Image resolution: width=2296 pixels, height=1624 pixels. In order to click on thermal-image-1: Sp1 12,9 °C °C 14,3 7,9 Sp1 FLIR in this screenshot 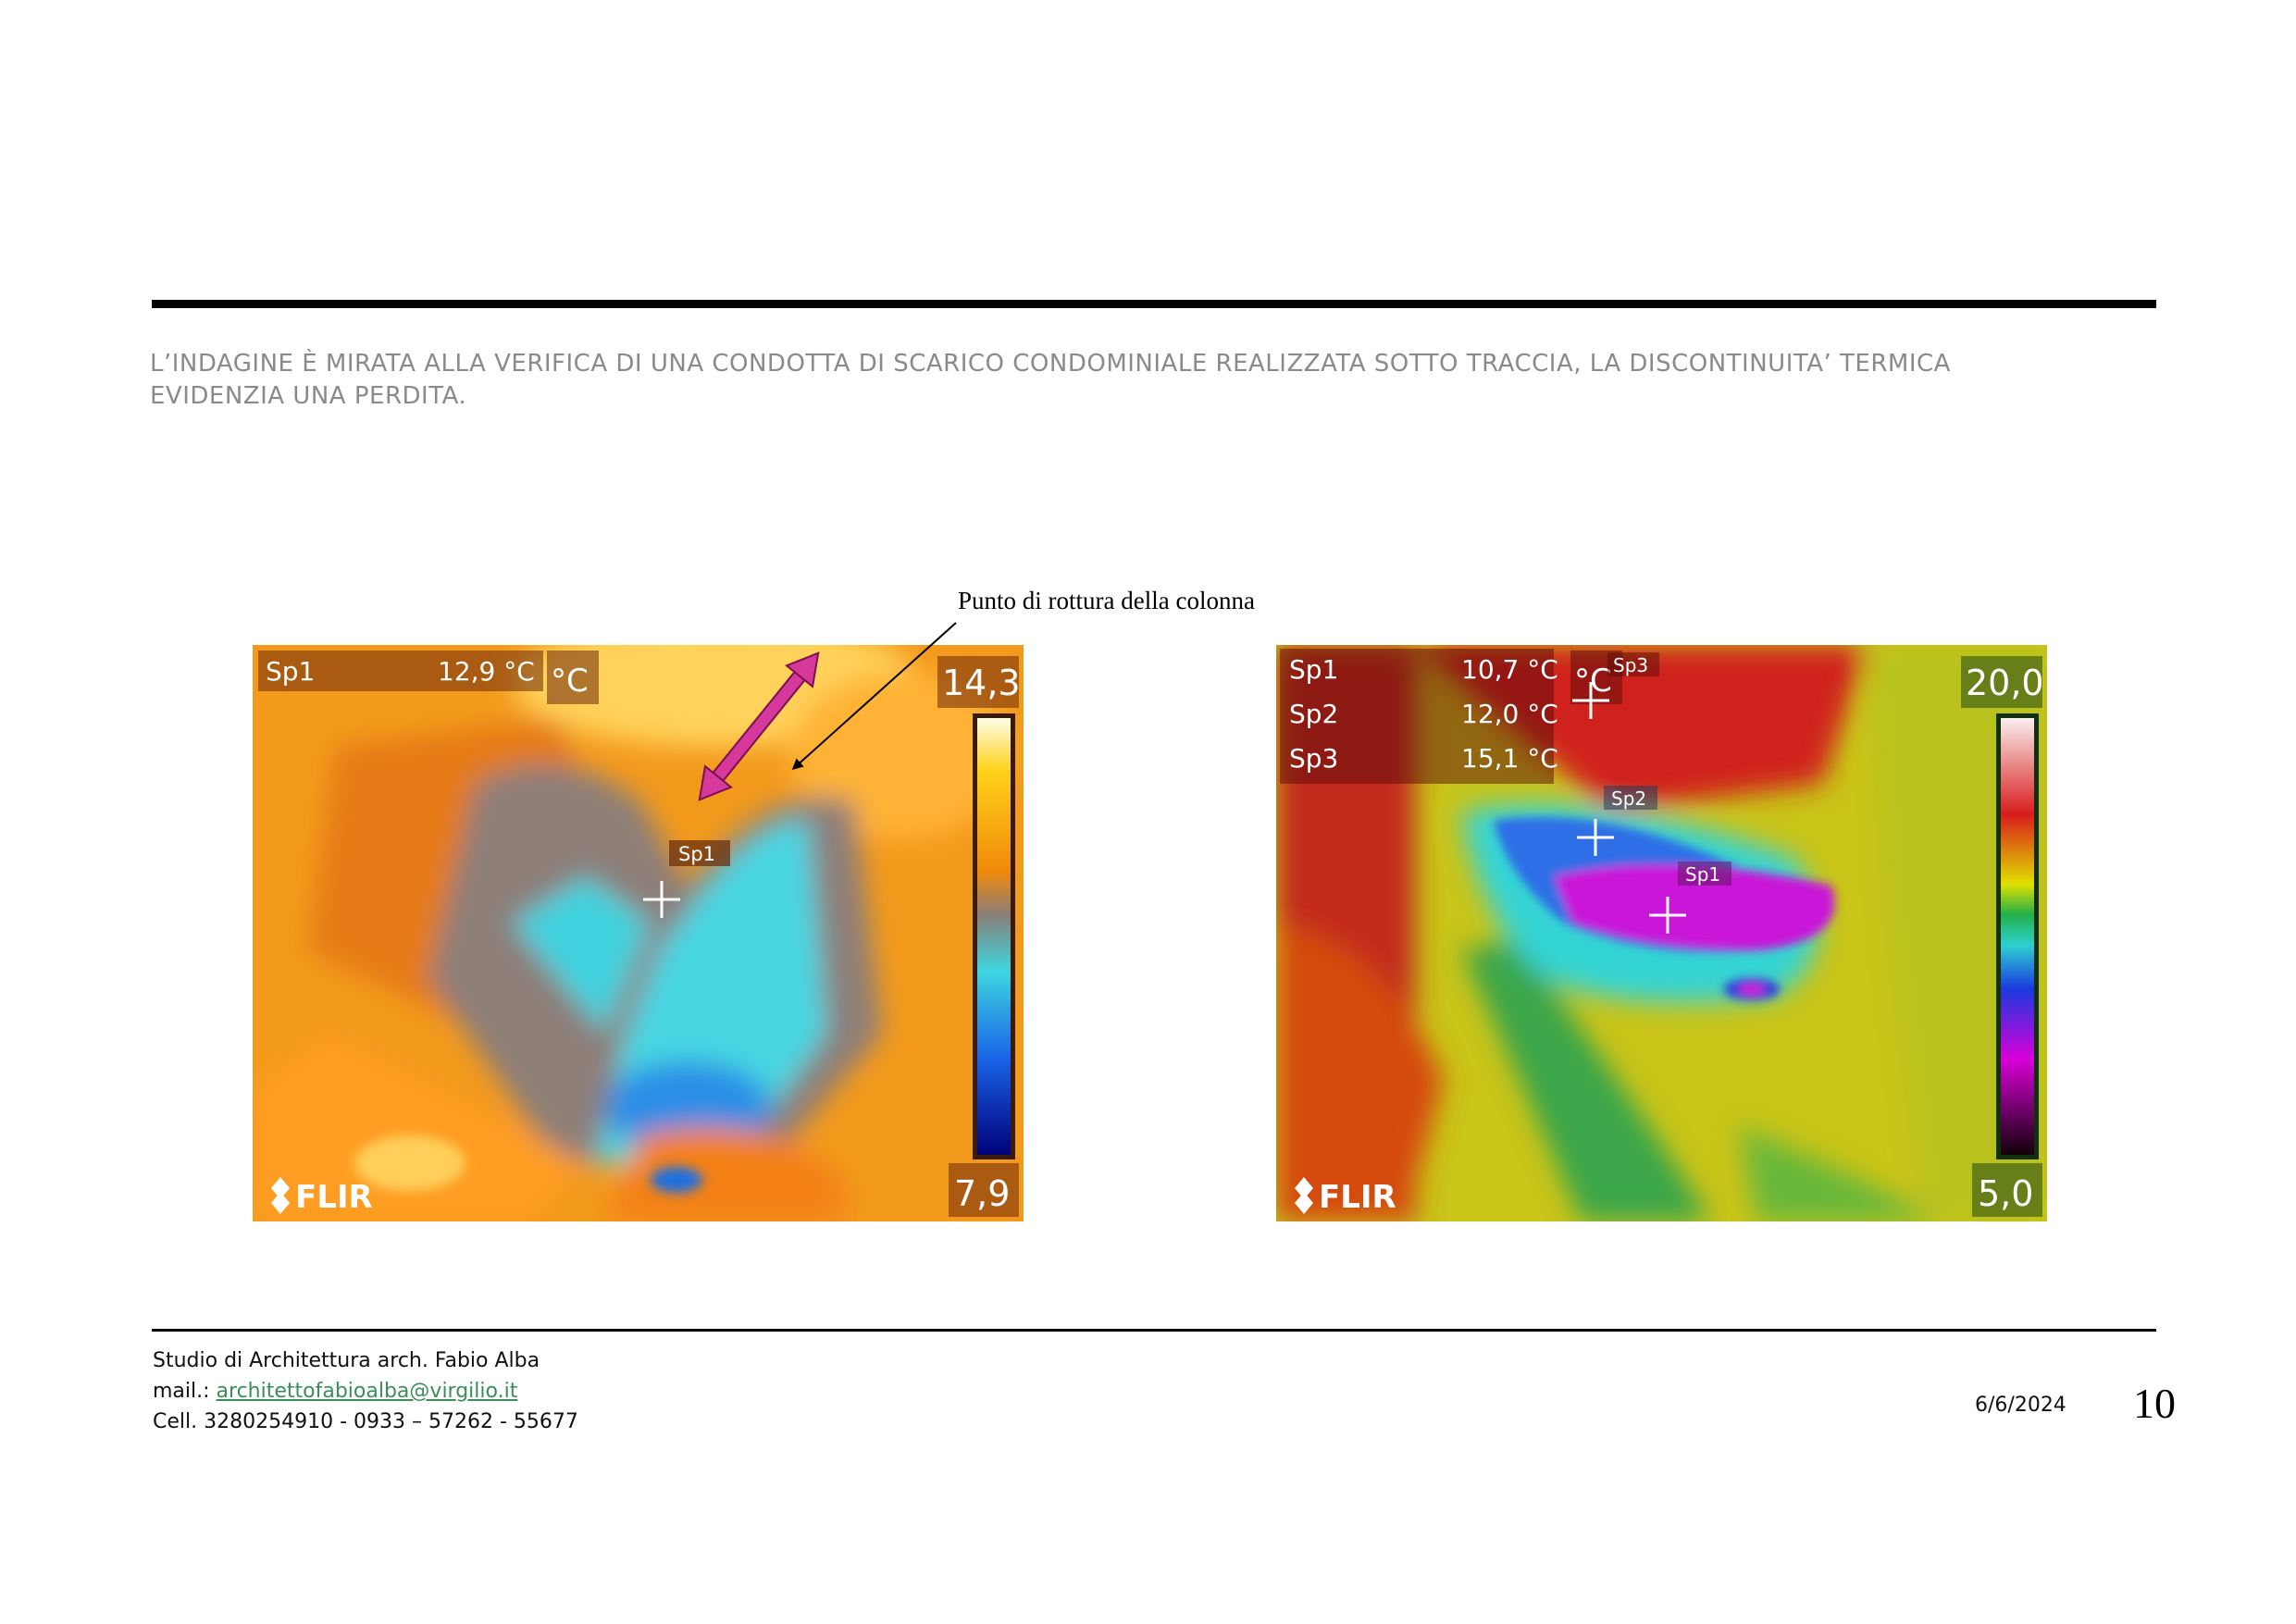, I will do `click(638, 933)`.